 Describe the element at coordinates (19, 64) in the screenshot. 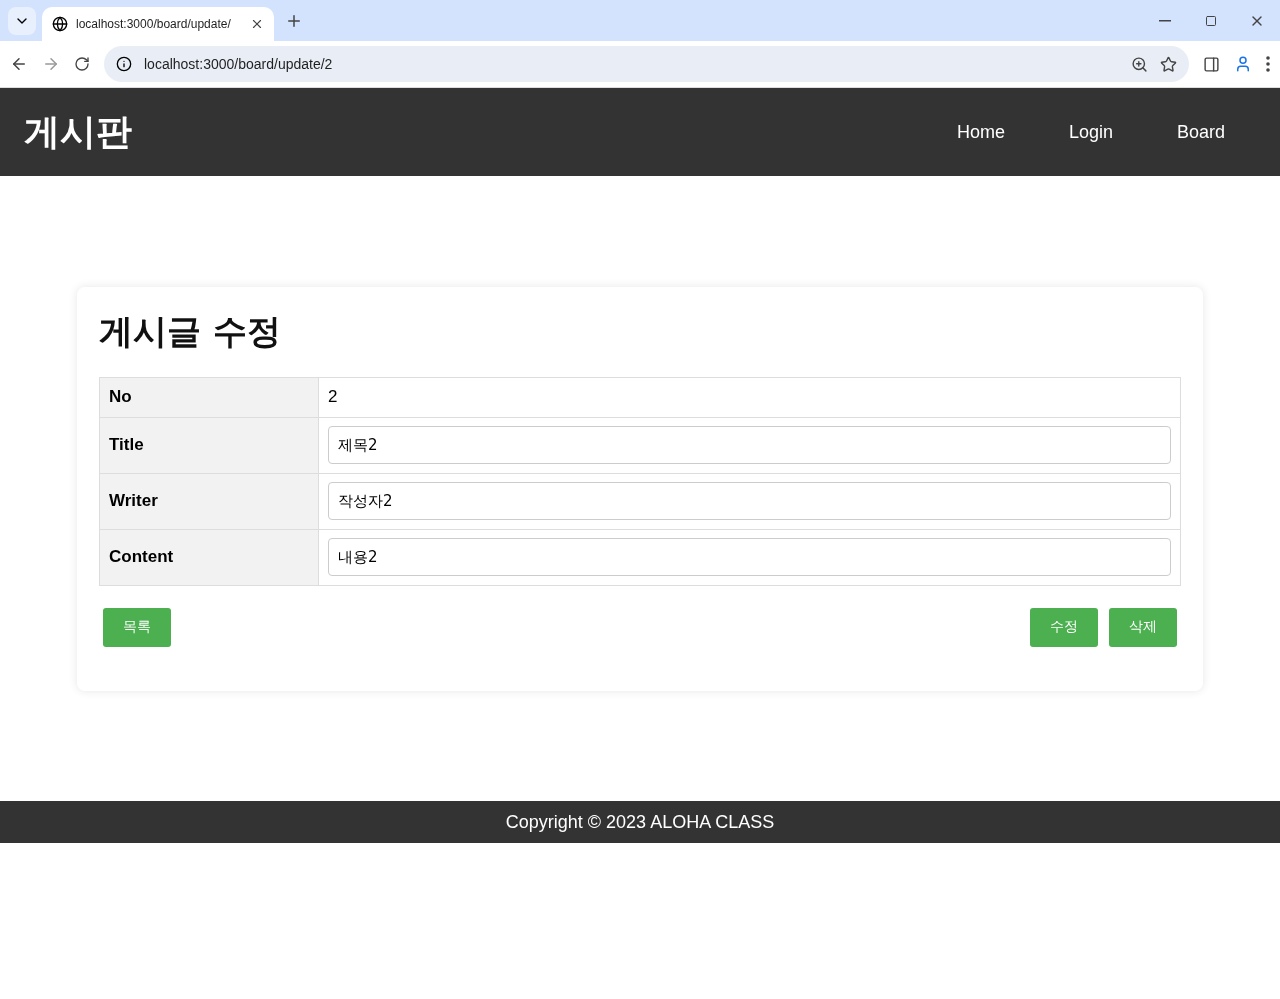

I see `back-button` at that location.